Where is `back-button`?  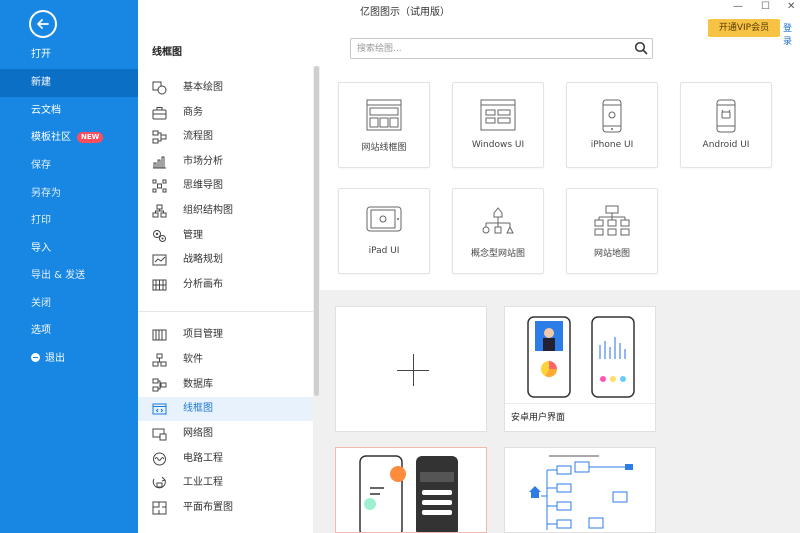
back-button is located at coordinates (43, 24).